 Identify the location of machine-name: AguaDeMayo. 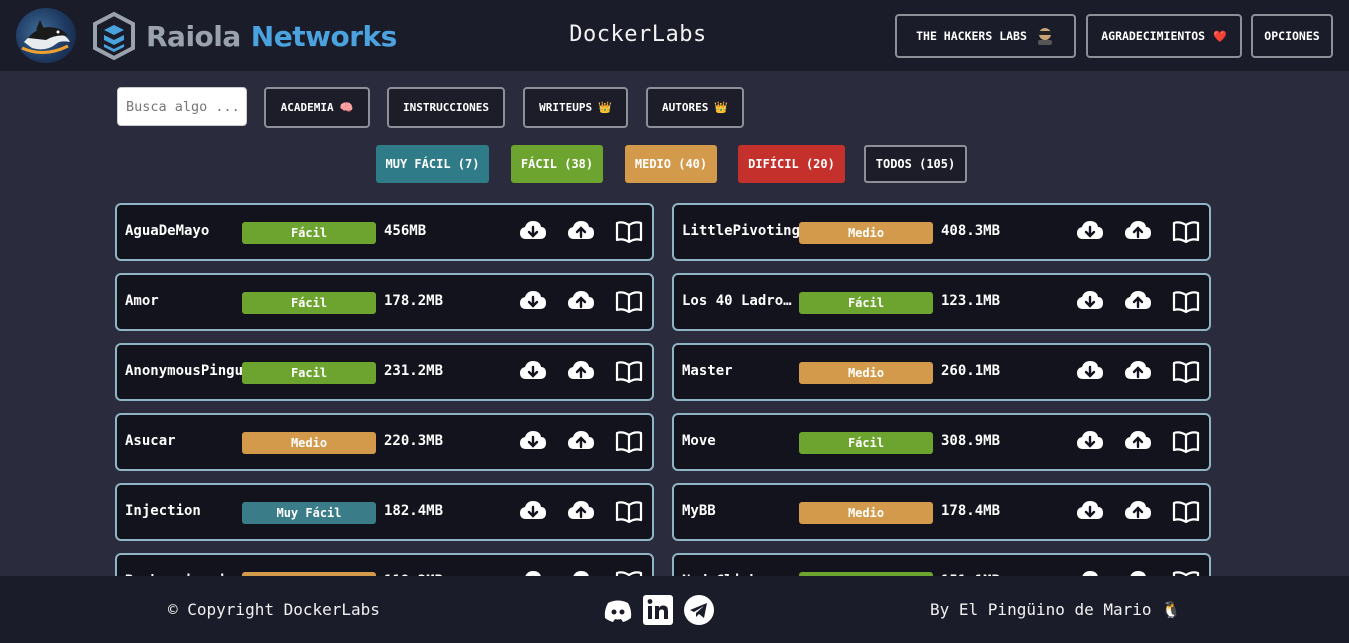
(167, 231).